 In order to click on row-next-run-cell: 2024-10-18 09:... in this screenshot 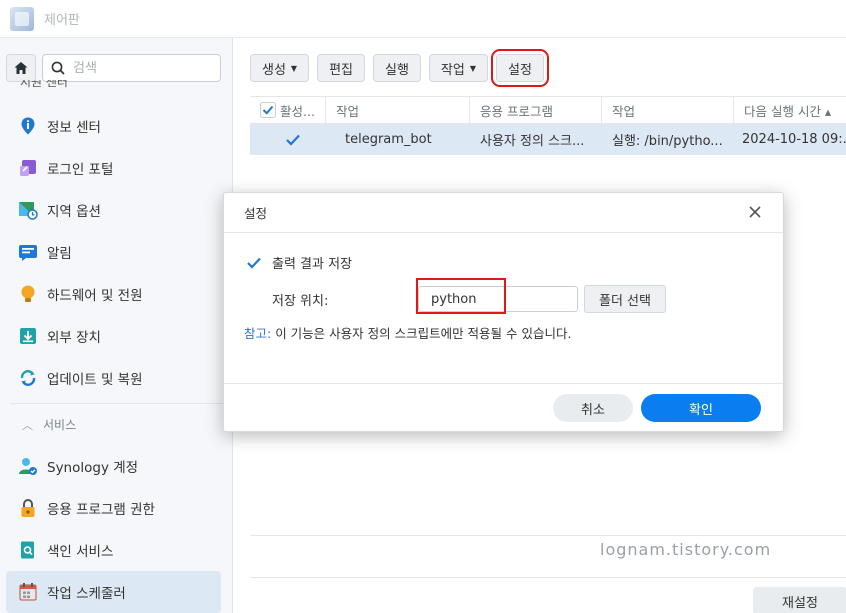, I will do `click(794, 139)`.